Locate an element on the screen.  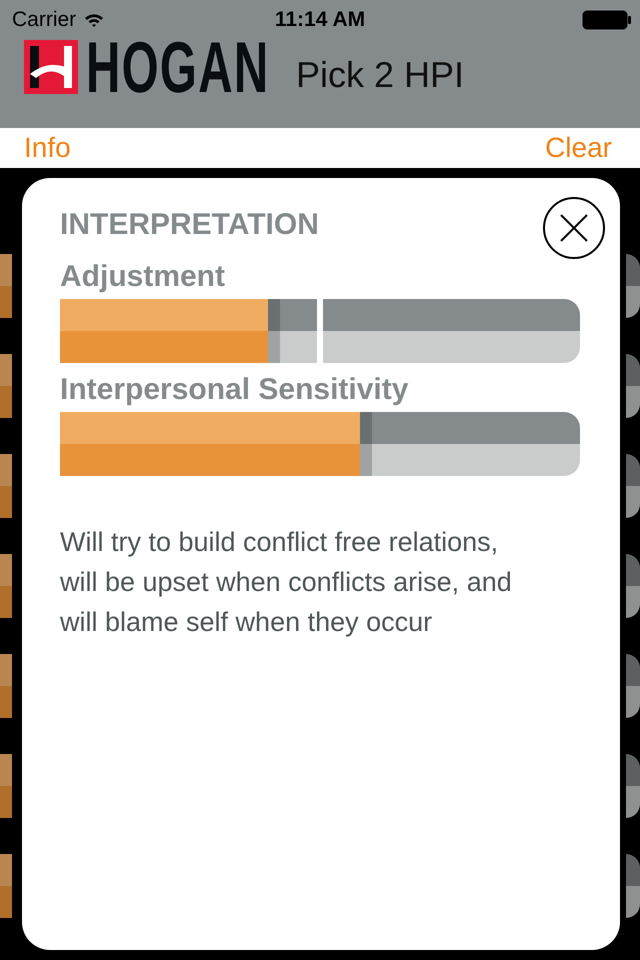
scale-label: Interpersonal Sensitivity is located at coordinates (235, 389).